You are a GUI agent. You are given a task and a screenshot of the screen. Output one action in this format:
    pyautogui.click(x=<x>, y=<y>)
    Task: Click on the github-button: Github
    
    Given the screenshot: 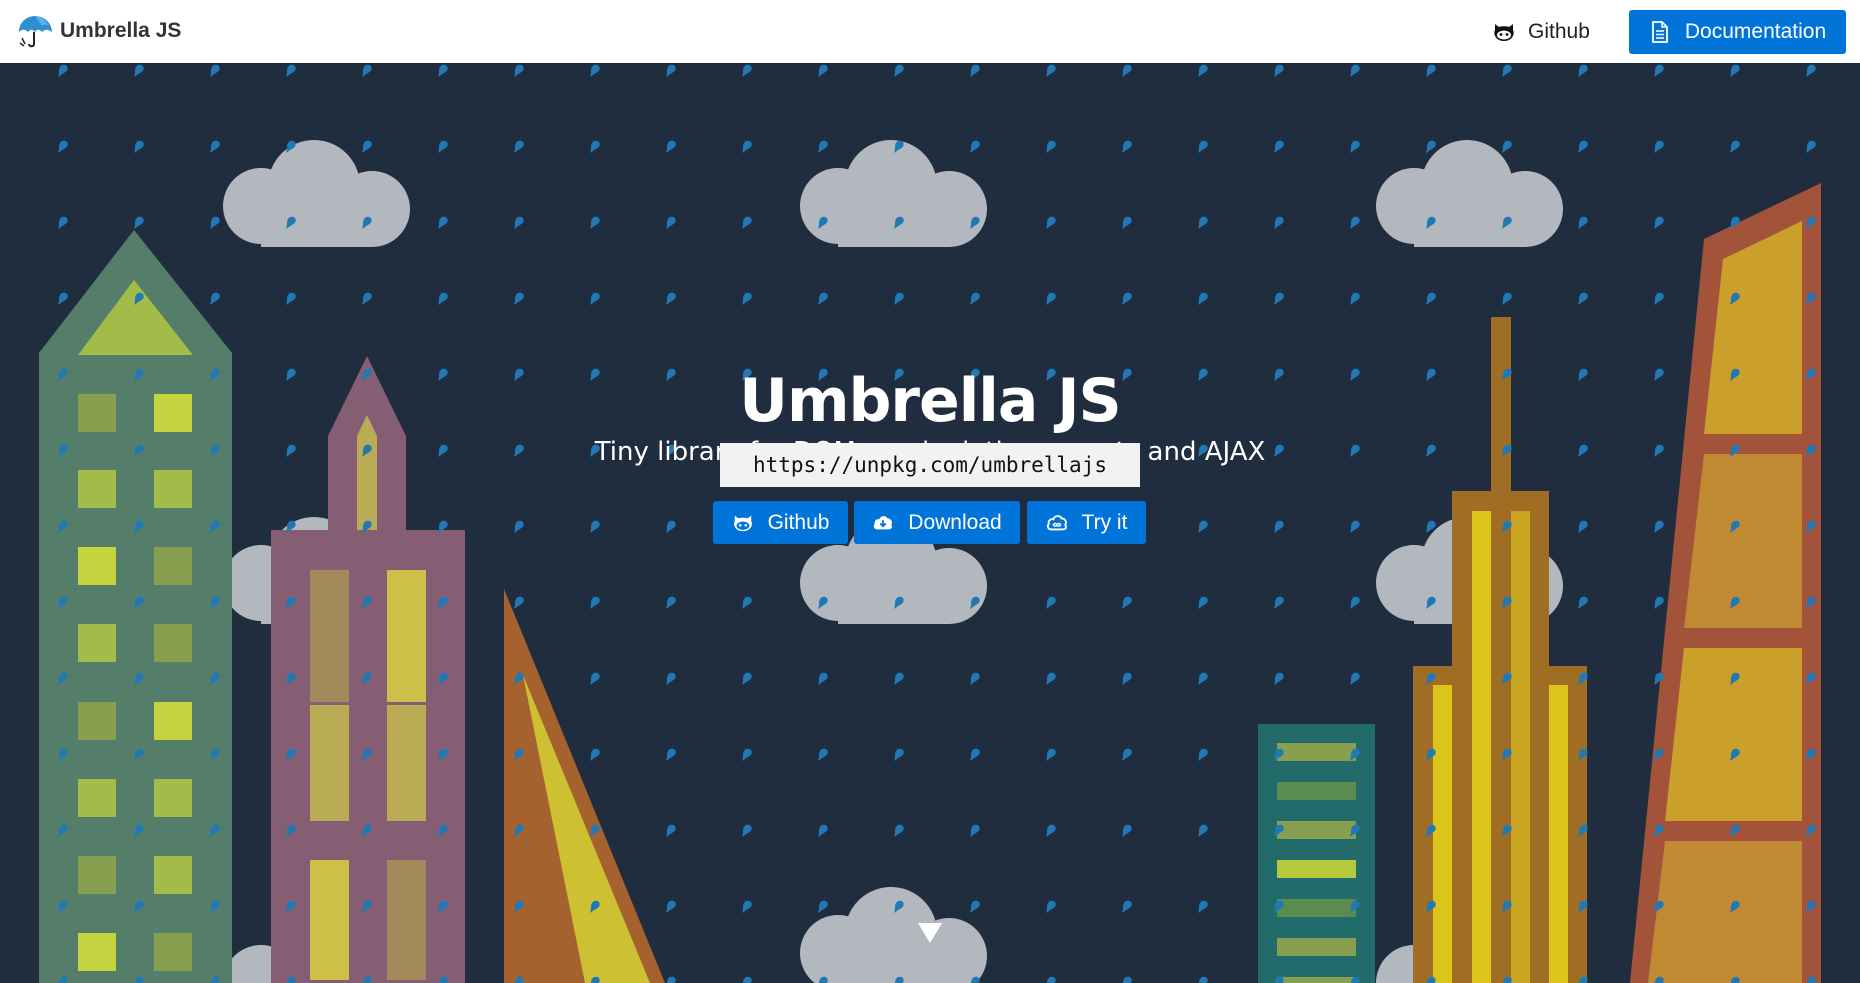 What is the action you would take?
    pyautogui.click(x=780, y=522)
    